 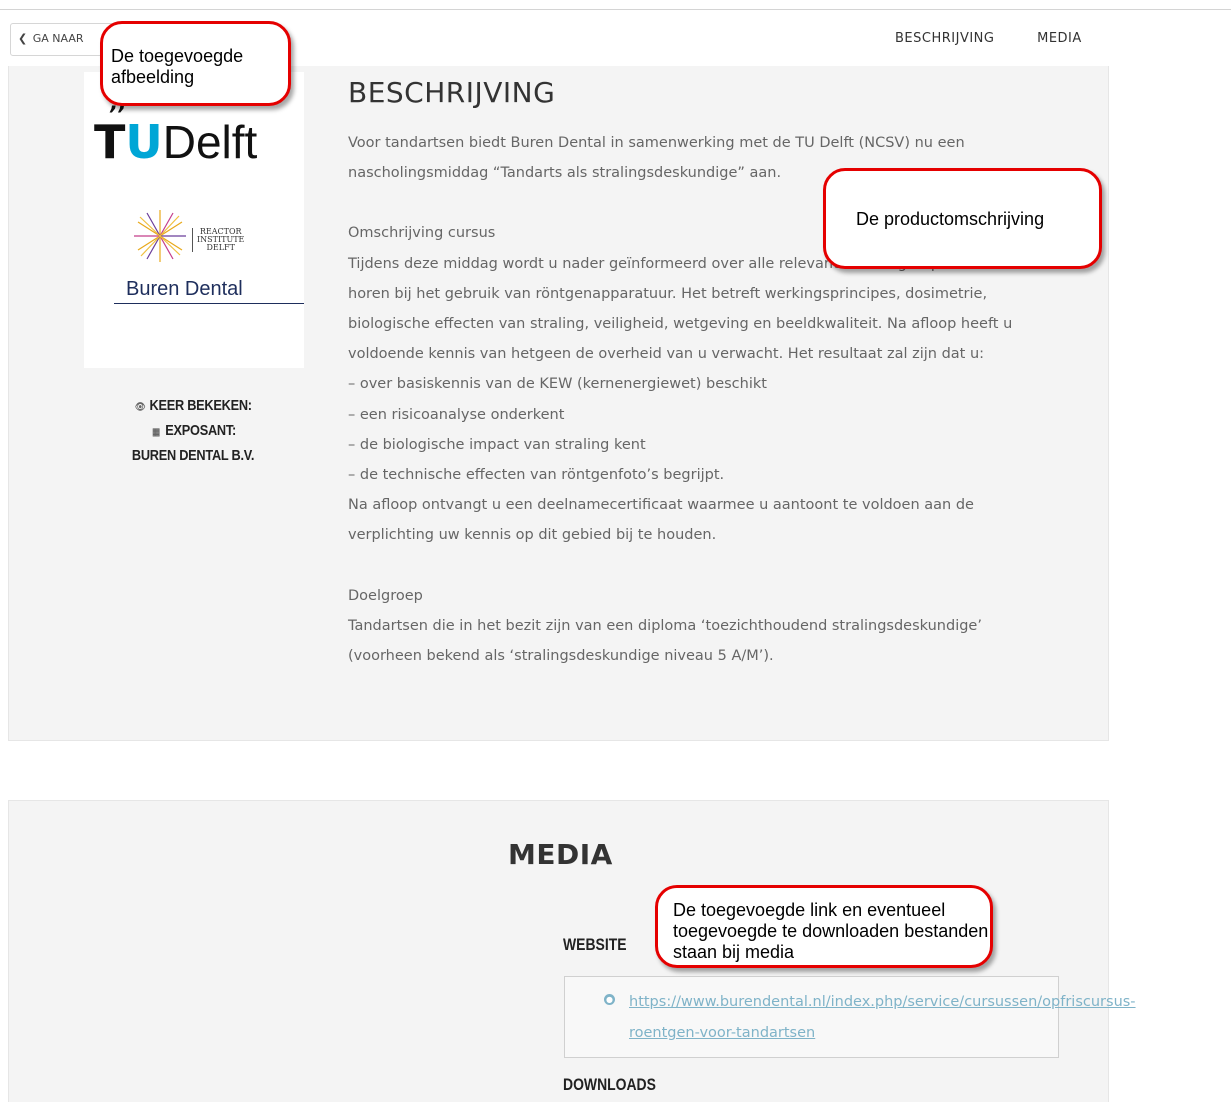 What do you see at coordinates (201, 405) in the screenshot?
I see `views-label: KEER BEKEKEN:` at bounding box center [201, 405].